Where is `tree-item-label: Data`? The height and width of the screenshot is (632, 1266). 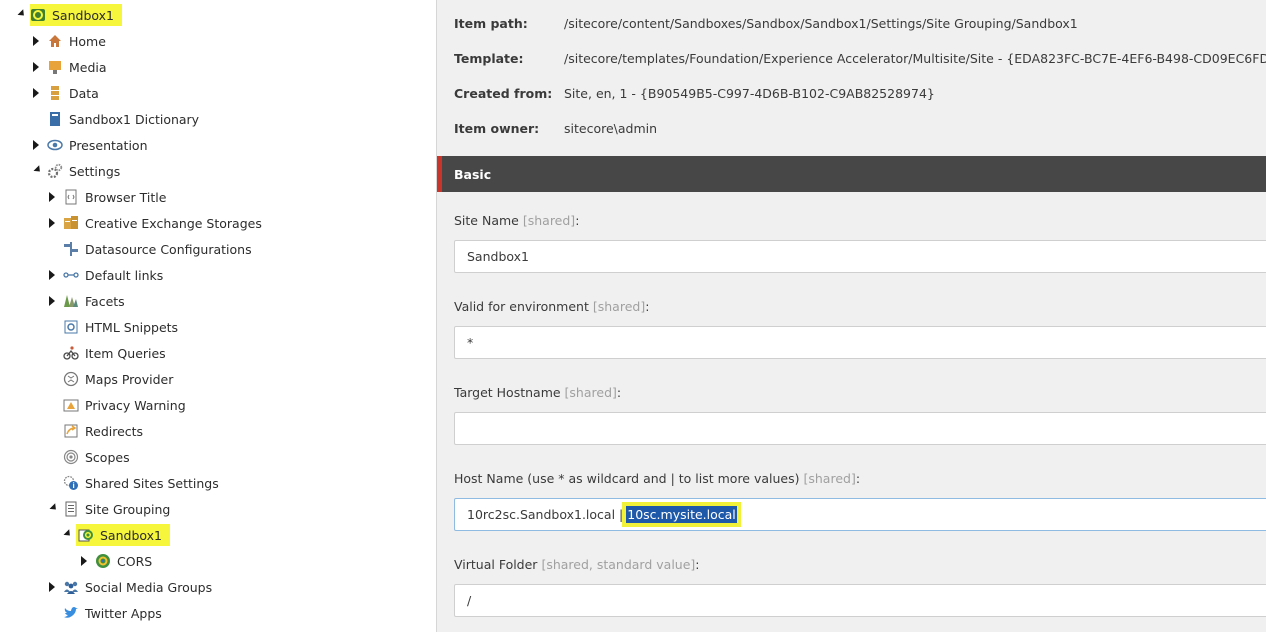
tree-item-label: Data is located at coordinates (84, 93).